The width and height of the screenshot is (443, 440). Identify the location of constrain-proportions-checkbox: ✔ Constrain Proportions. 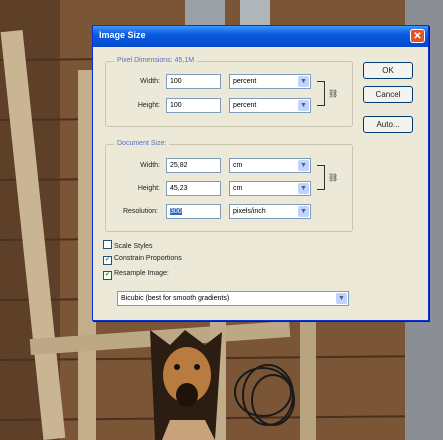
(142, 260).